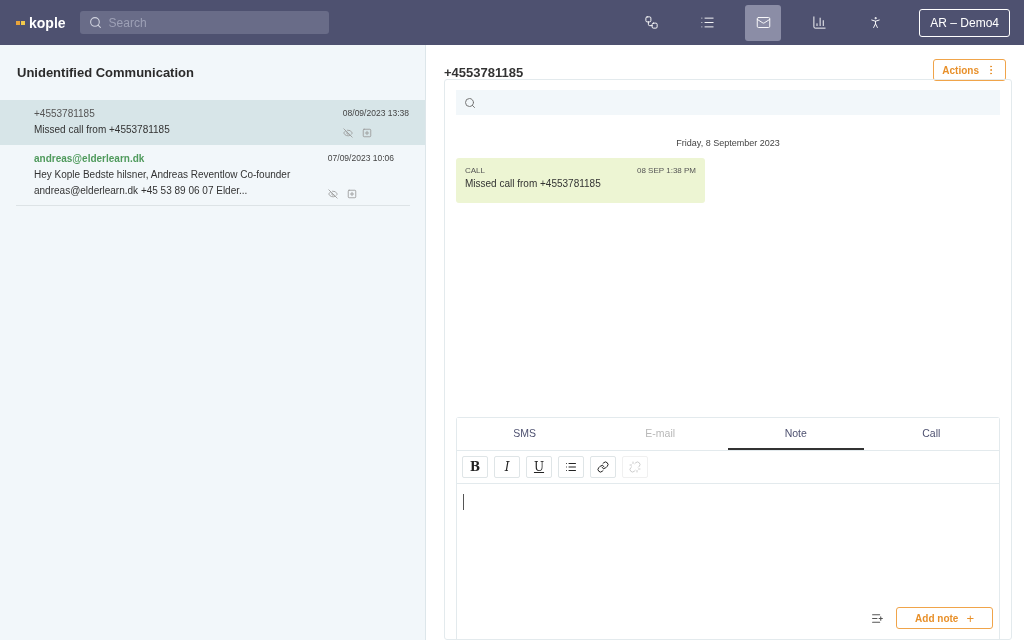 This screenshot has width=1024, height=640. I want to click on message-search-field, so click(728, 102).